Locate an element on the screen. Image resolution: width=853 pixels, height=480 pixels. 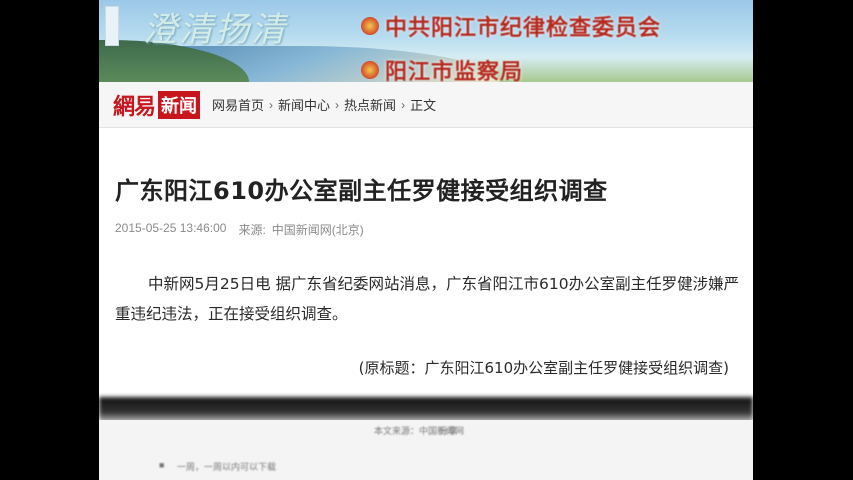
banner-calligraphy: 澄清扬清 is located at coordinates (215, 30).